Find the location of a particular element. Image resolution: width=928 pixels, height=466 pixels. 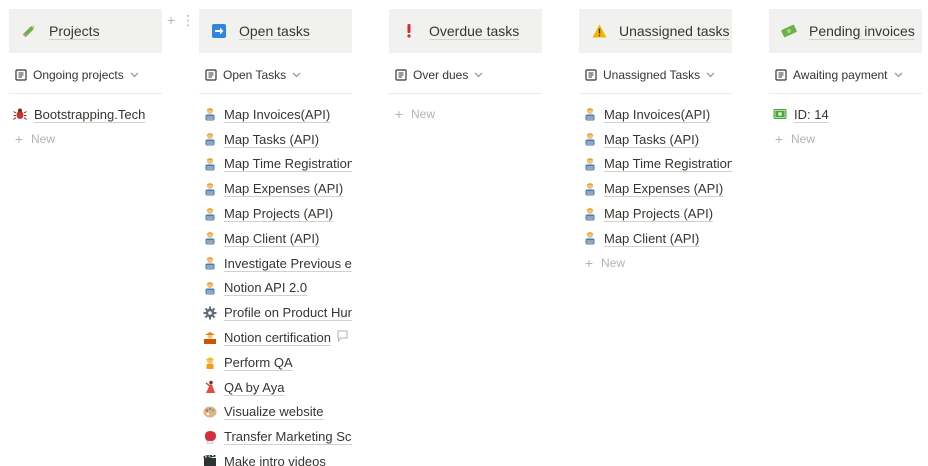

list-item: QA by Aya is located at coordinates (275, 387).